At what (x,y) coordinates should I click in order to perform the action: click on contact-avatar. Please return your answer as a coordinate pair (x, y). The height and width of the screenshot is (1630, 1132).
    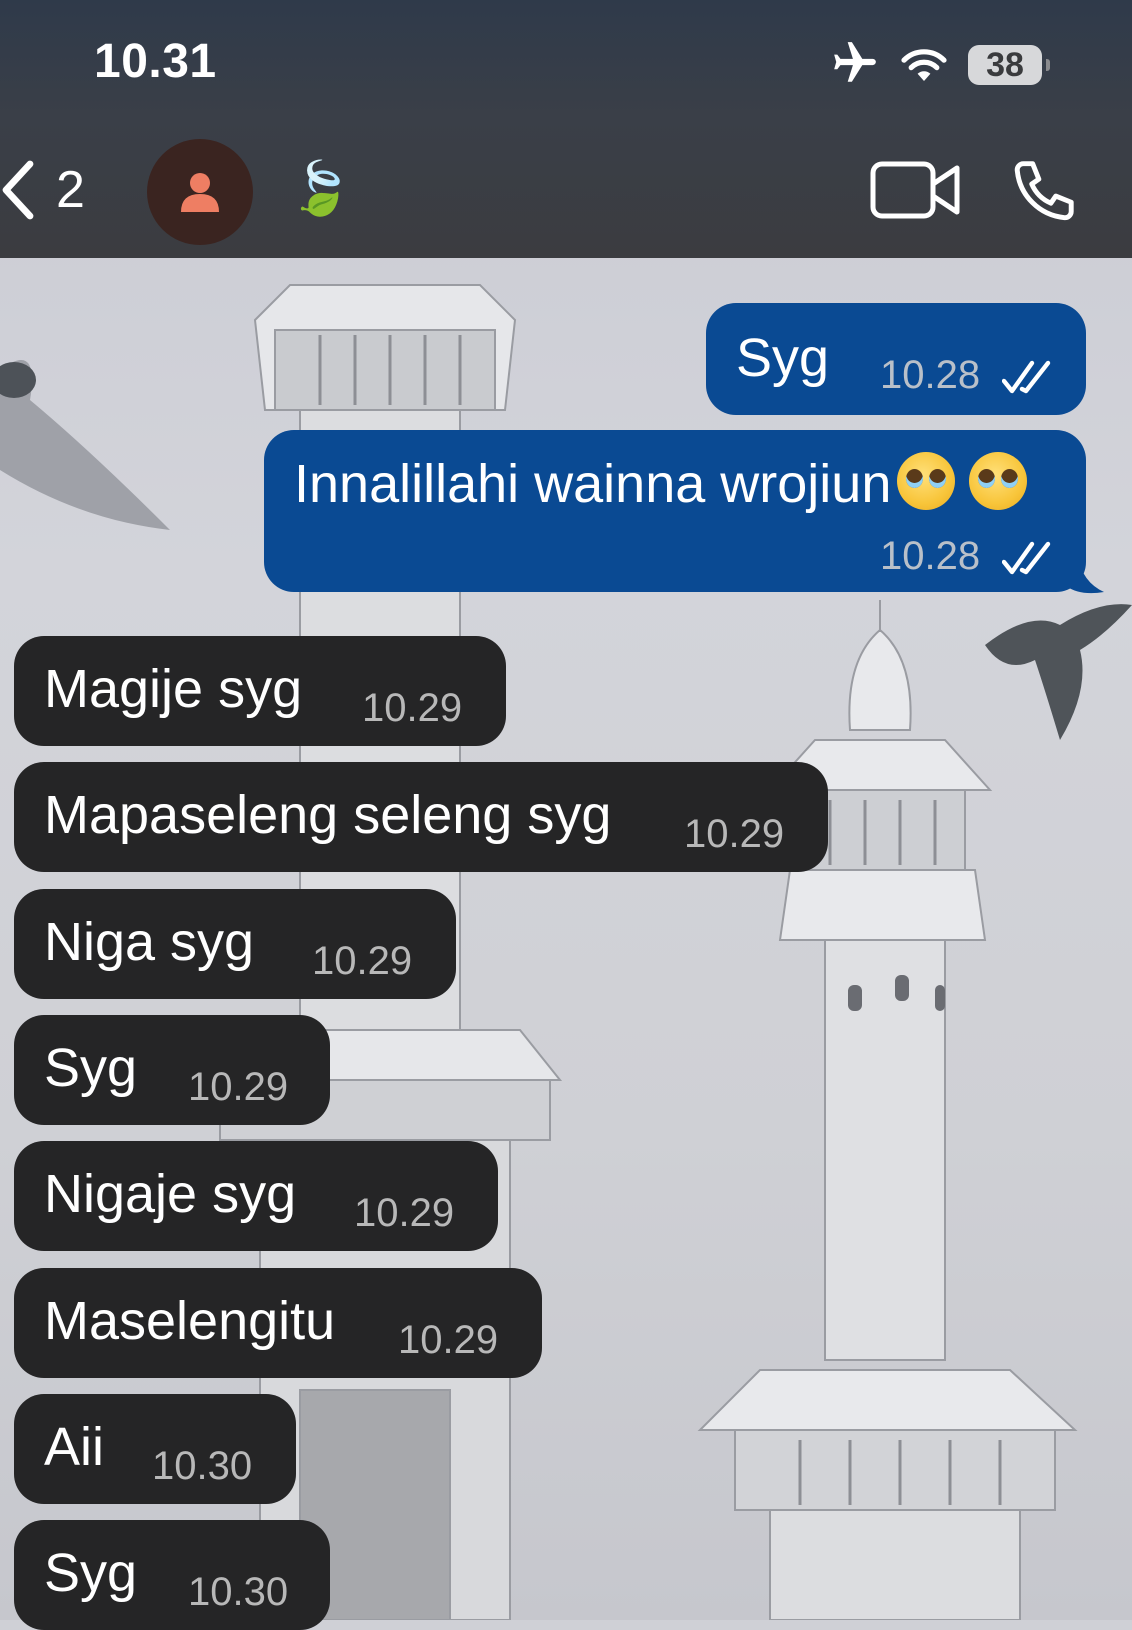
    Looking at the image, I should click on (200, 192).